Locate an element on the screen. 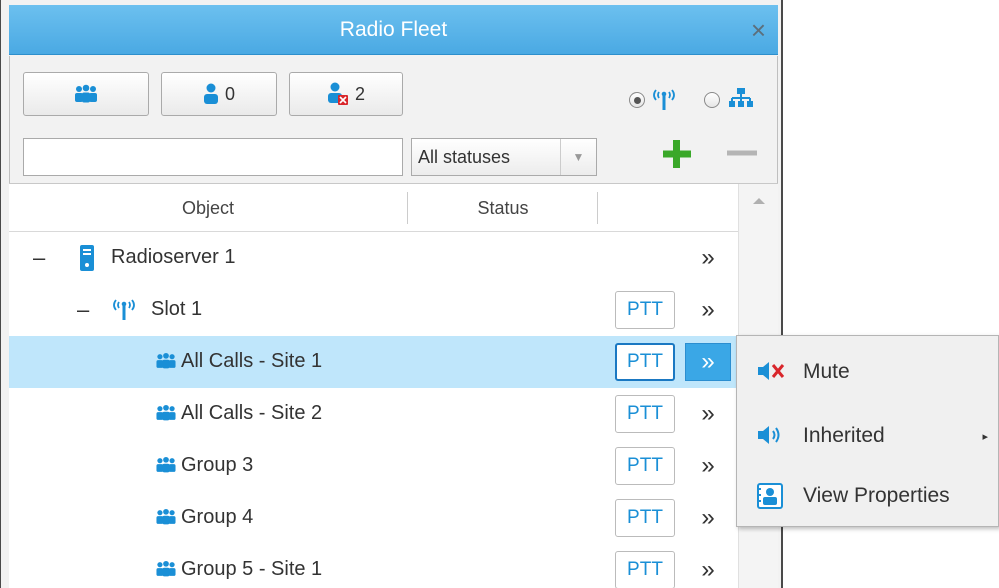 The height and width of the screenshot is (588, 999). radio-view-icon is located at coordinates (664, 99).